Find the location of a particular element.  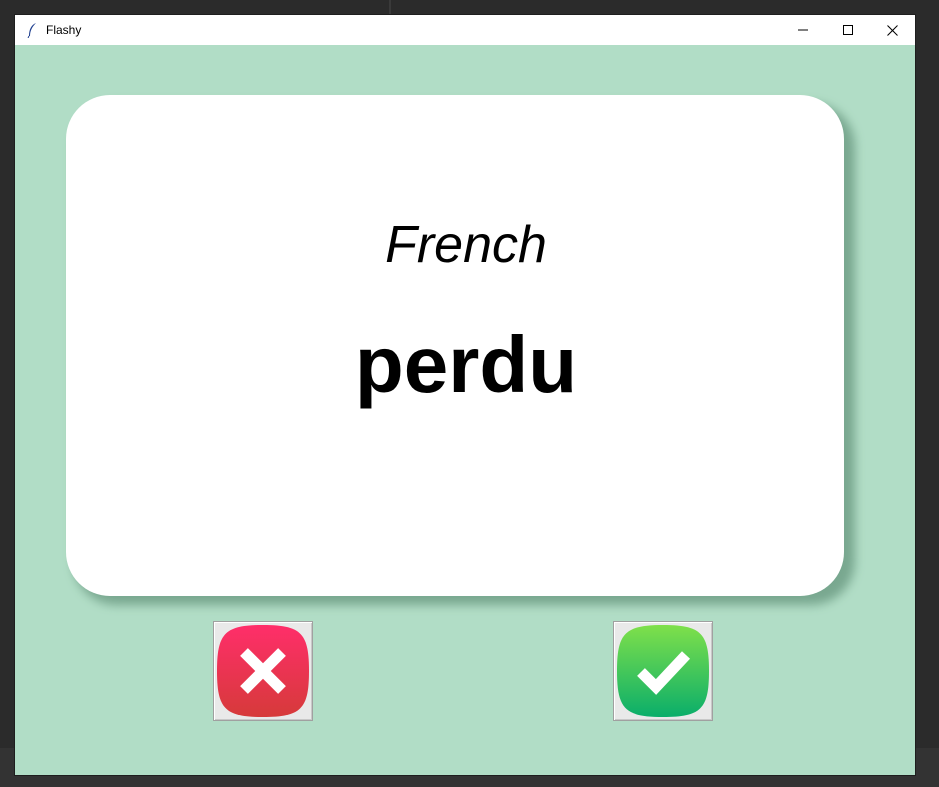

cross-icon is located at coordinates (263, 671).